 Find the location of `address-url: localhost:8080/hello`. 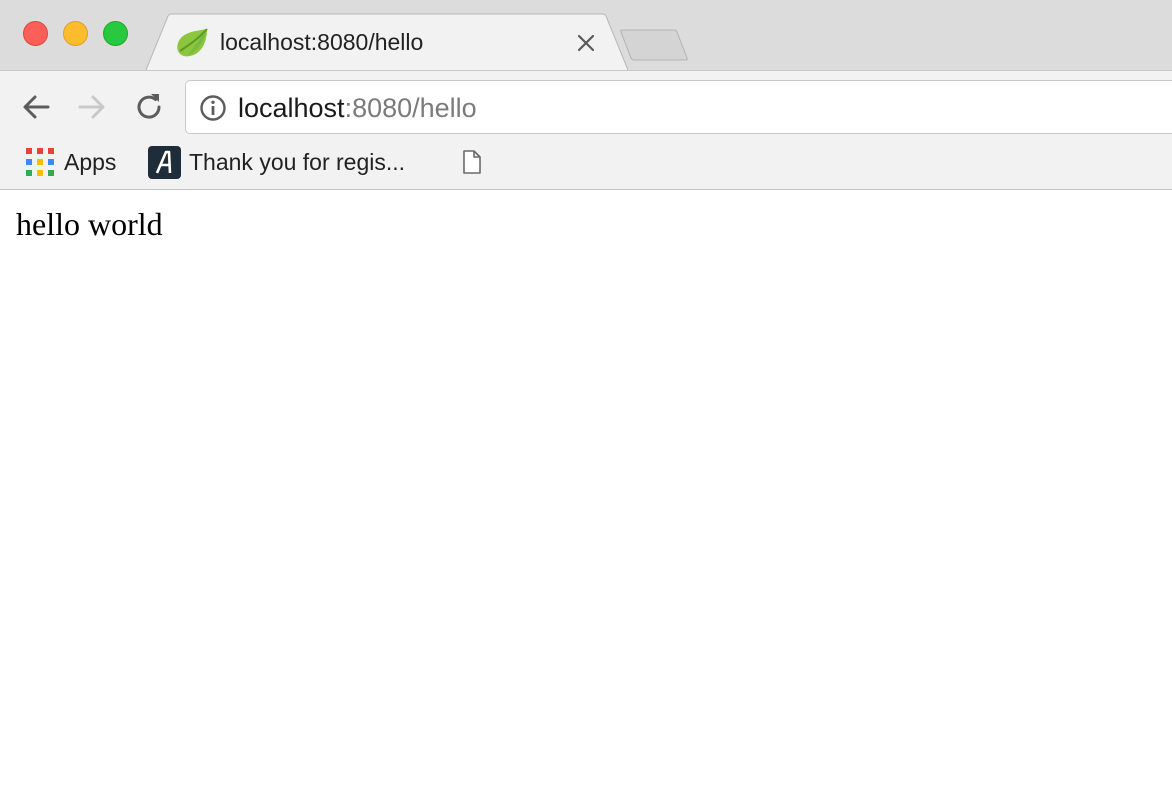

address-url: localhost:8080/hello is located at coordinates (357, 108).